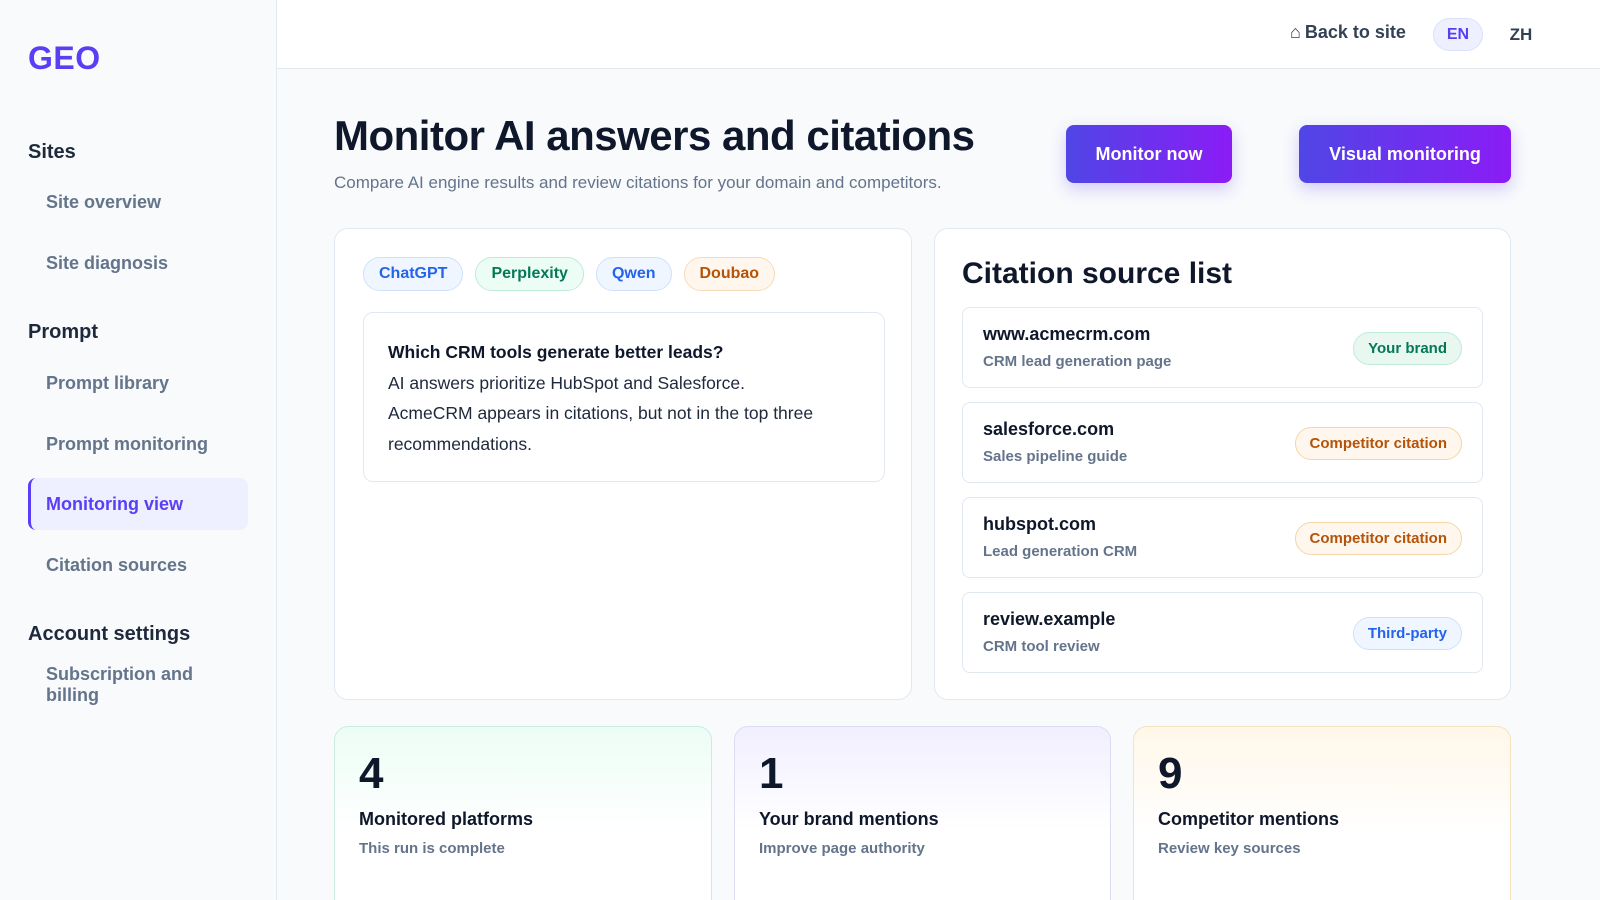 The height and width of the screenshot is (900, 1600). Describe the element at coordinates (633, 274) in the screenshot. I see `engine-chip-qwen: Qwen` at that location.